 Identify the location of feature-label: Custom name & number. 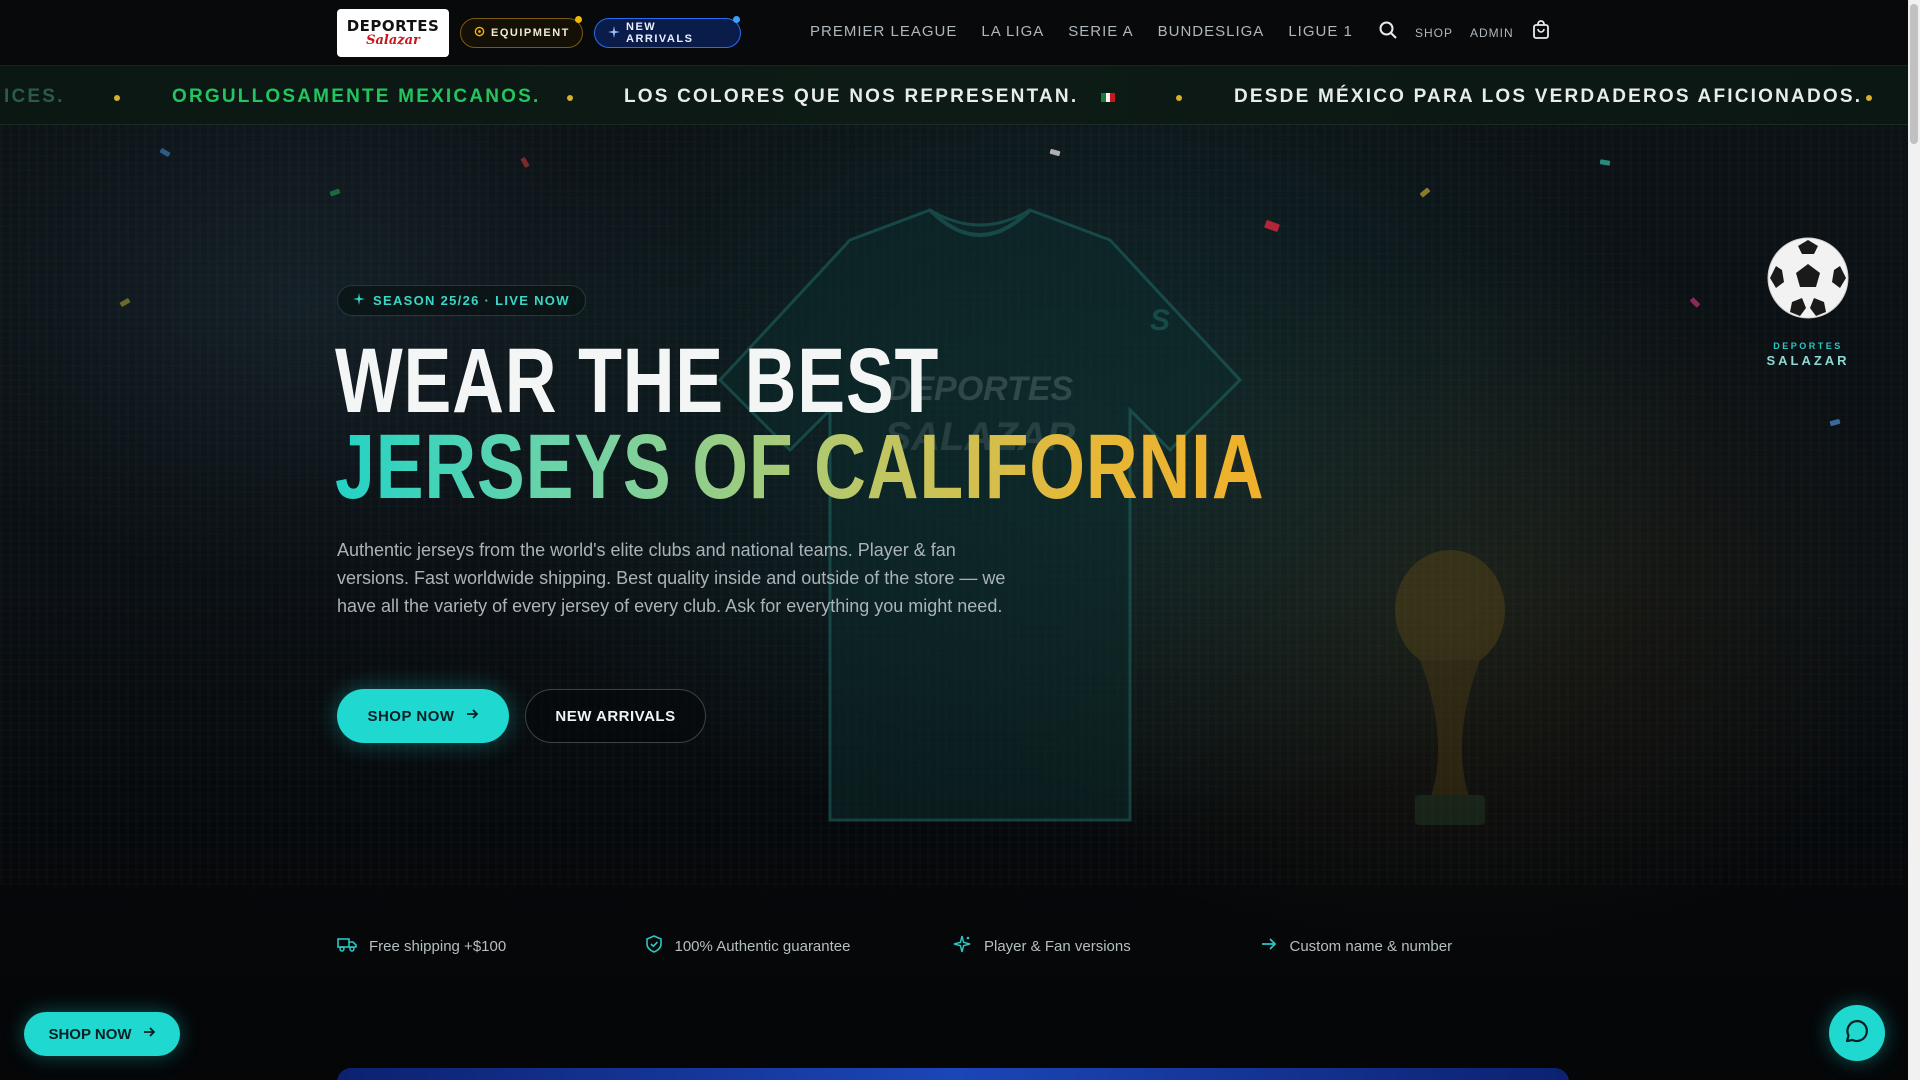
(1371, 946).